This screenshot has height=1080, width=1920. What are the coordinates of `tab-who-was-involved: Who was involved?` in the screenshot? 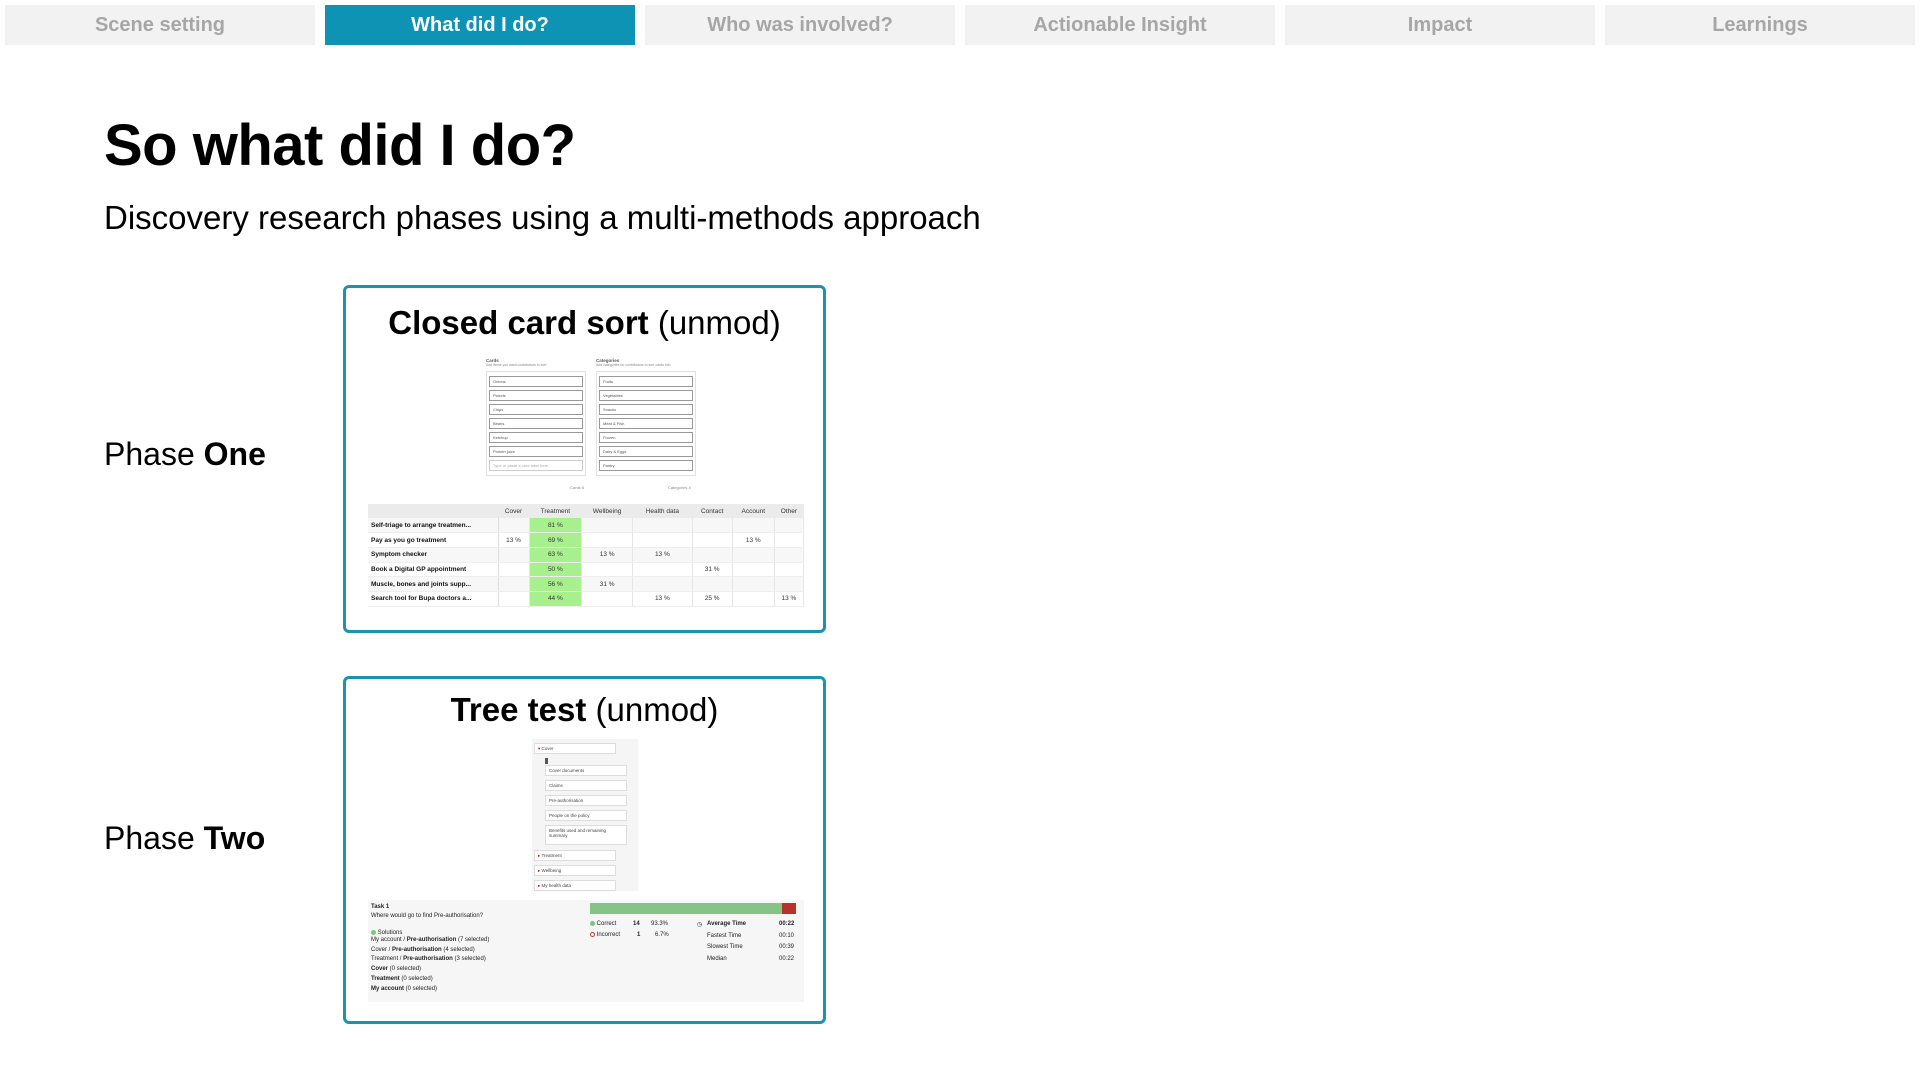 It's located at (800, 25).